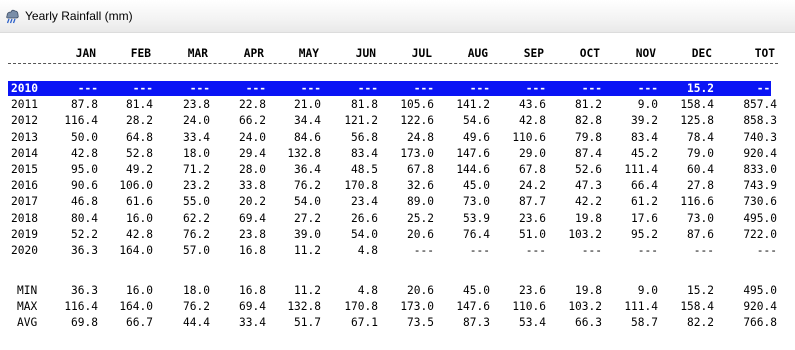 The height and width of the screenshot is (350, 795). Describe the element at coordinates (139, 137) in the screenshot. I see `cell-feb-2013: 64.8` at that location.